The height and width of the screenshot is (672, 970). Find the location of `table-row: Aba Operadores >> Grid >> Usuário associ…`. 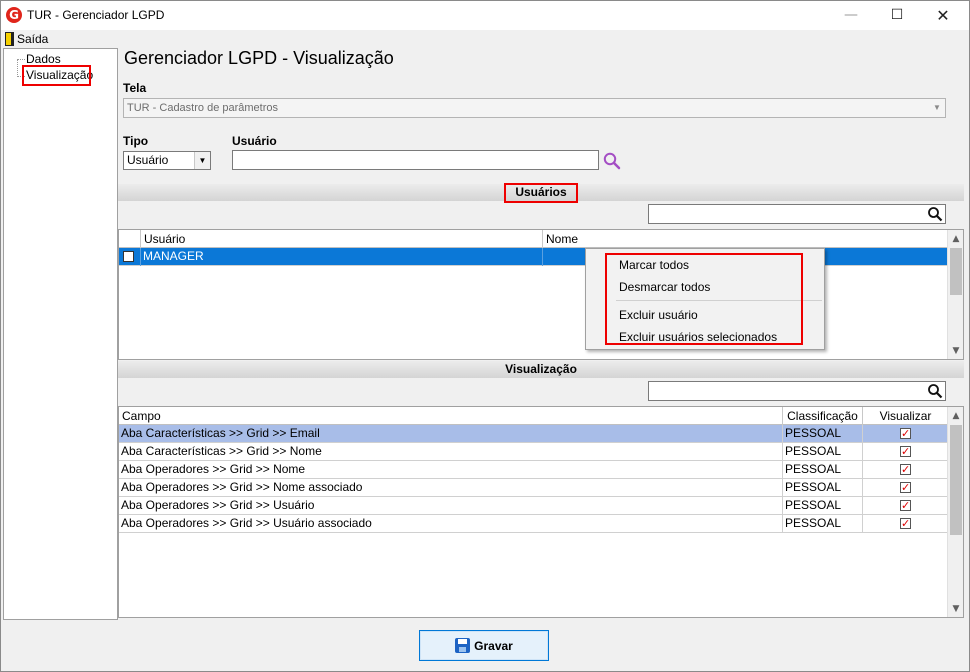

table-row: Aba Operadores >> Grid >> Usuário associ… is located at coordinates (533, 524).